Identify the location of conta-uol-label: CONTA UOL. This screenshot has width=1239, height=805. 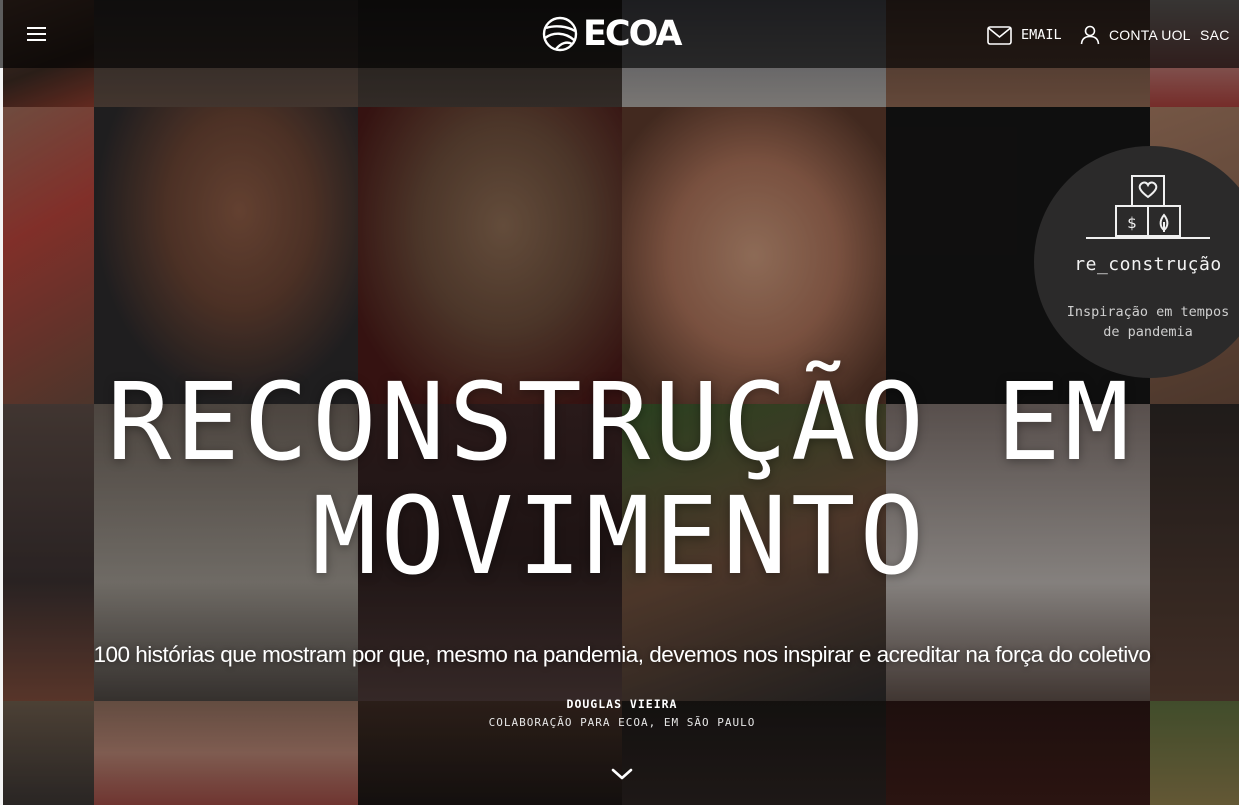
(1150, 35).